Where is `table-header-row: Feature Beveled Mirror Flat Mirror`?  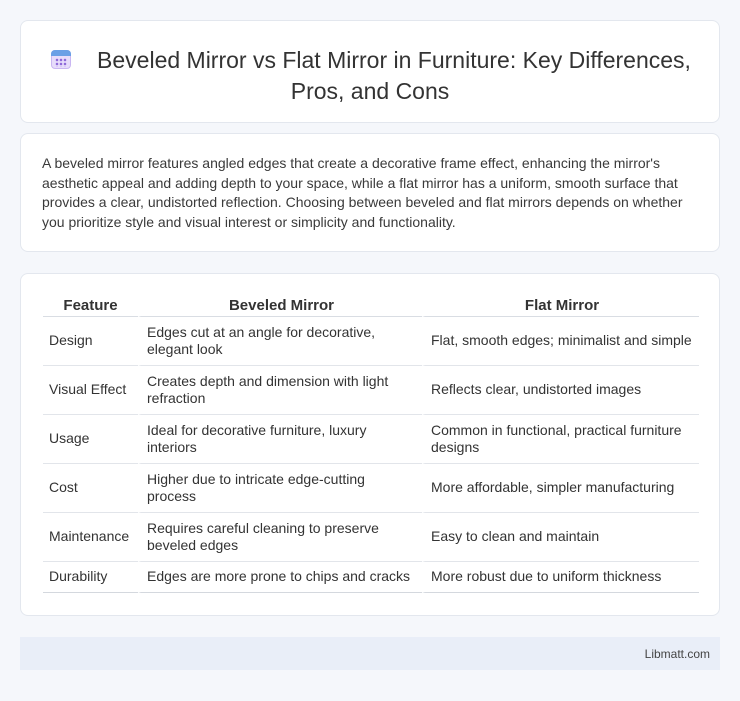 table-header-row: Feature Beveled Mirror Flat Mirror is located at coordinates (371, 306).